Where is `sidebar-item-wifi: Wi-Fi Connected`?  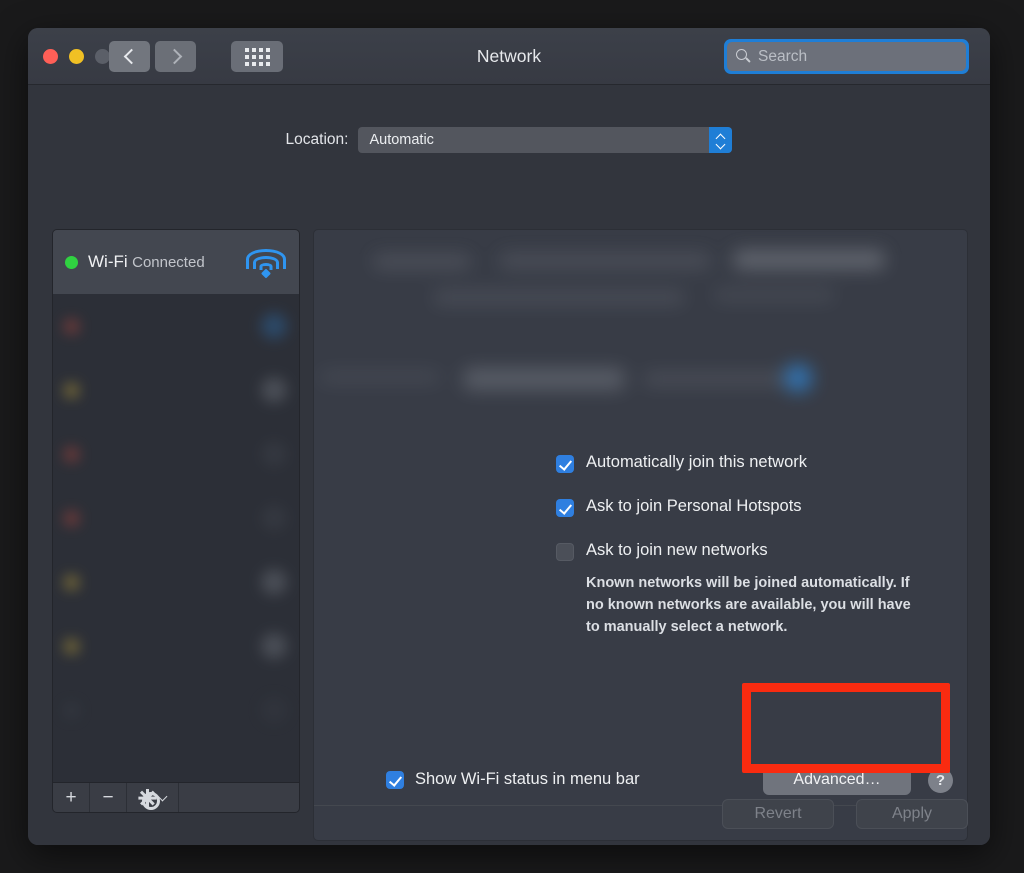
sidebar-item-wifi: Wi-Fi Connected is located at coordinates (176, 262).